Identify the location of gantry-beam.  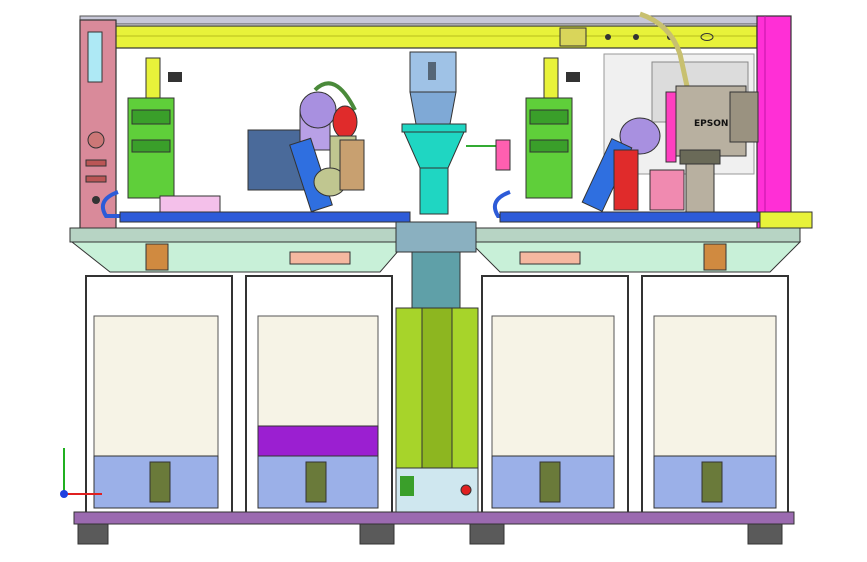
(434, 37).